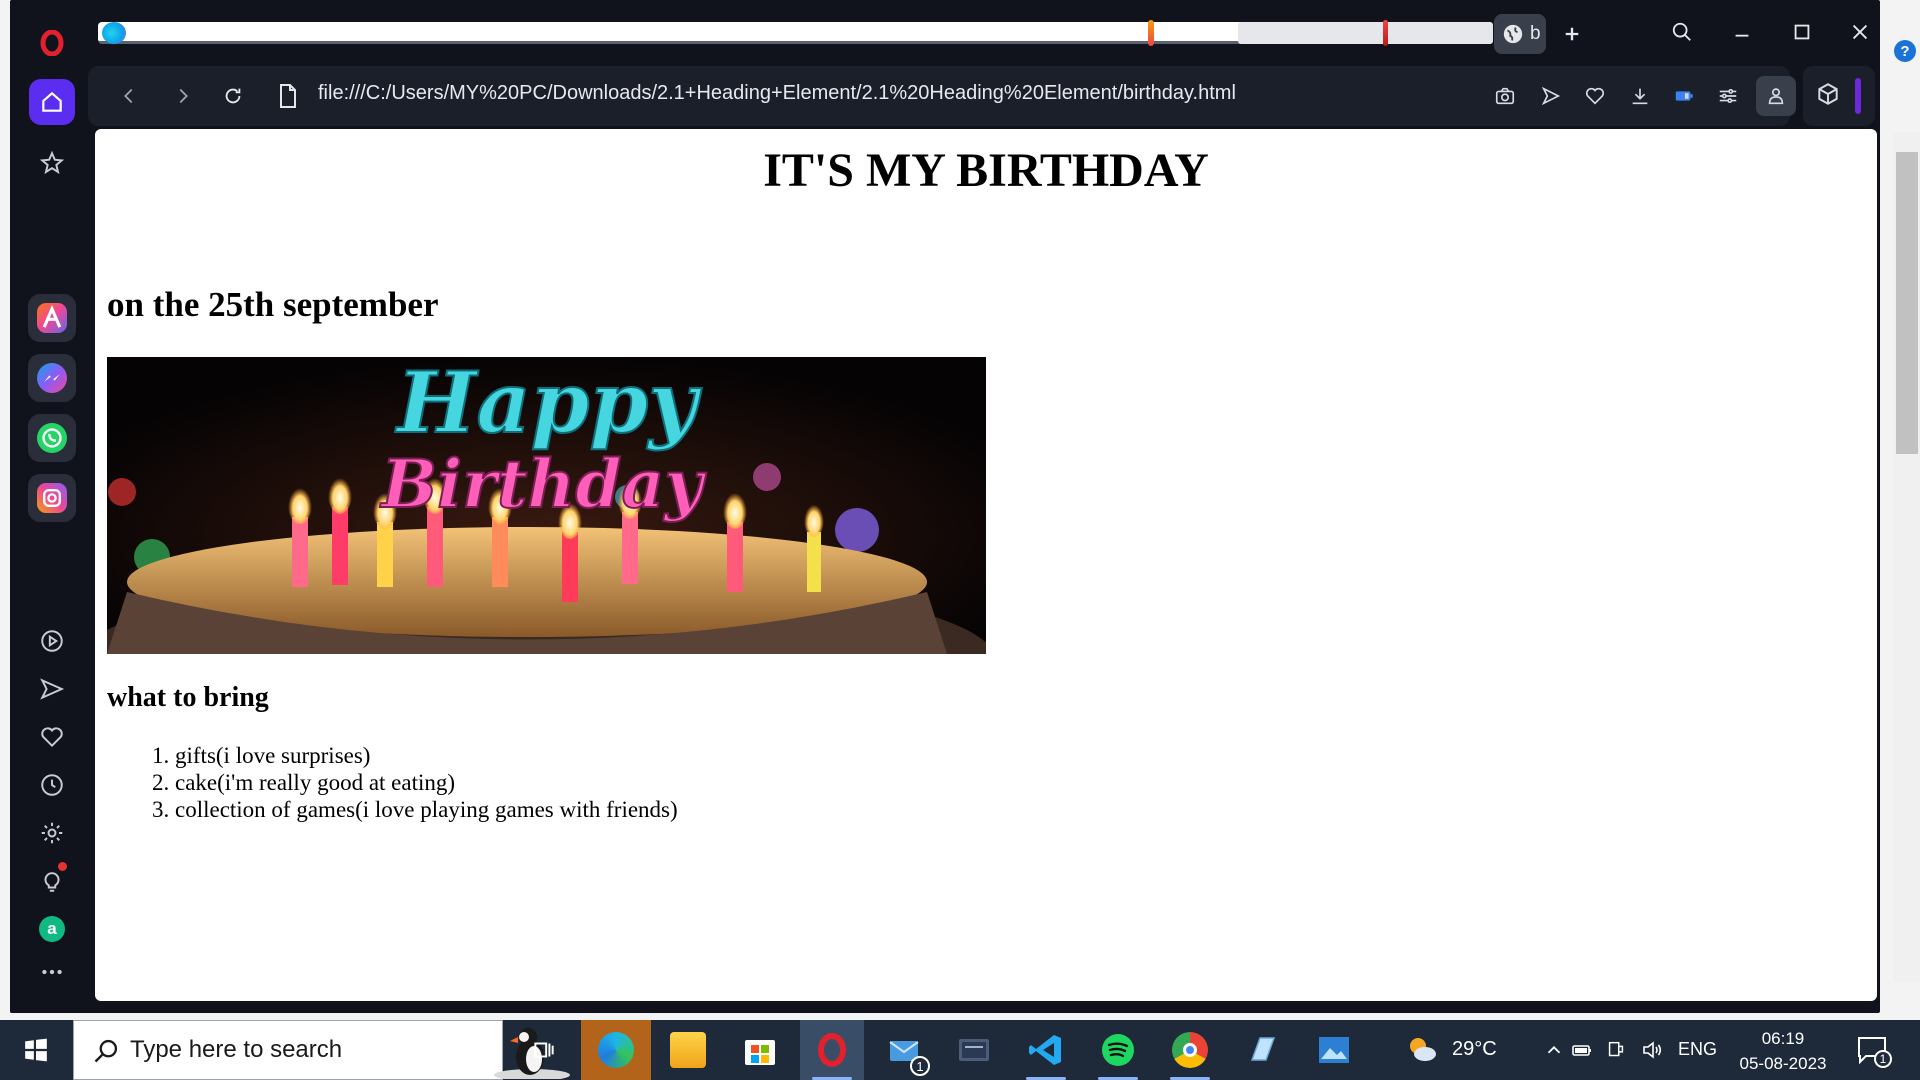  I want to click on more-options-icon, so click(52, 972).